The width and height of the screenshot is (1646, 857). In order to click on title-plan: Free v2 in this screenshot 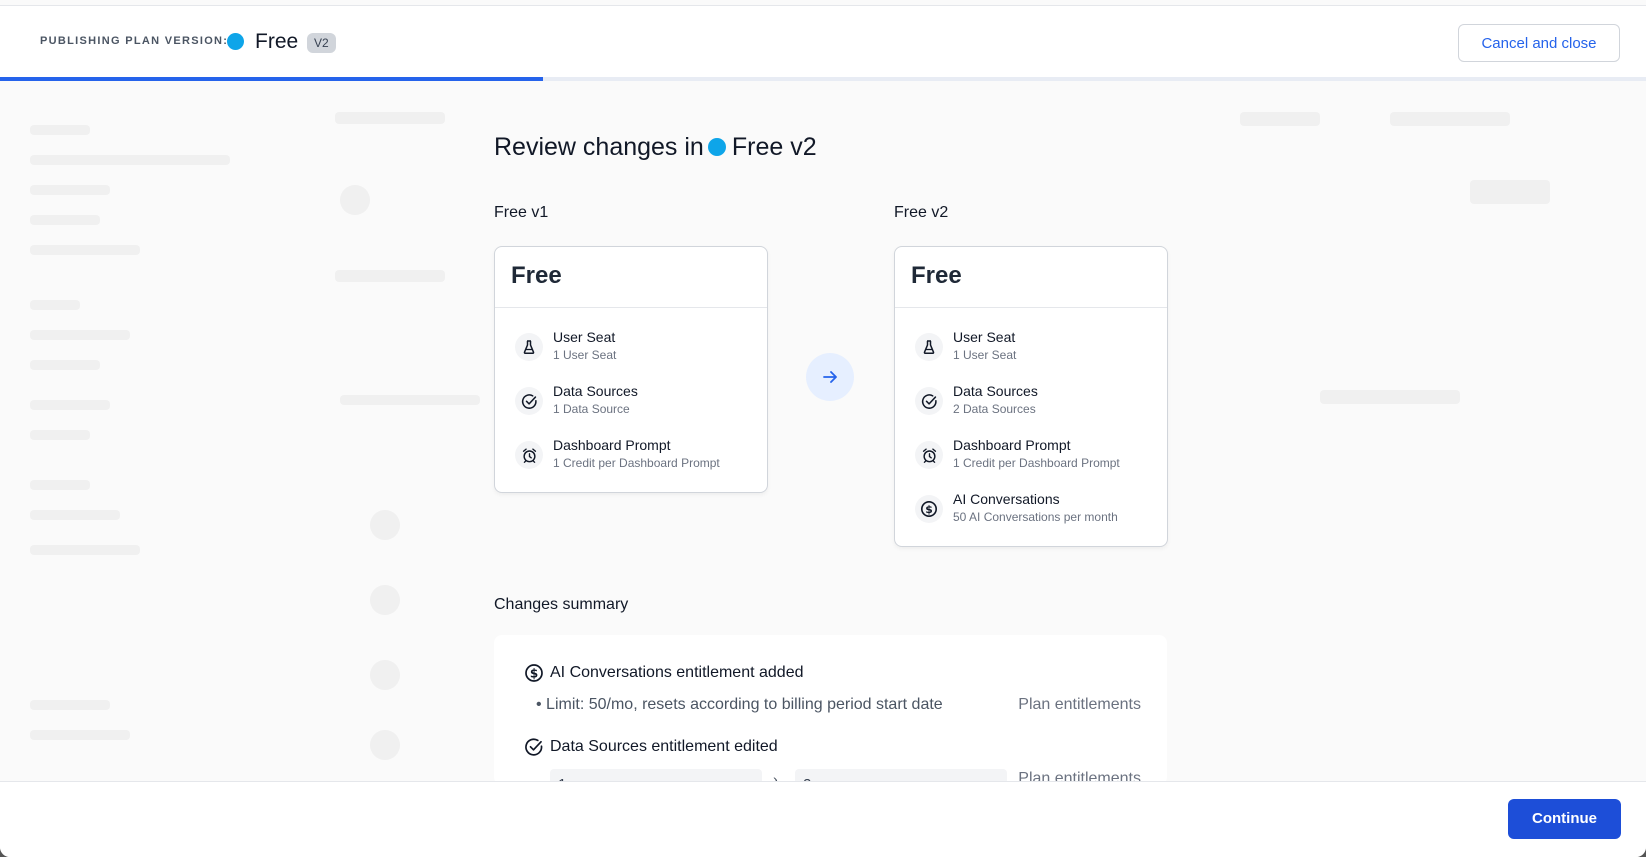, I will do `click(774, 147)`.